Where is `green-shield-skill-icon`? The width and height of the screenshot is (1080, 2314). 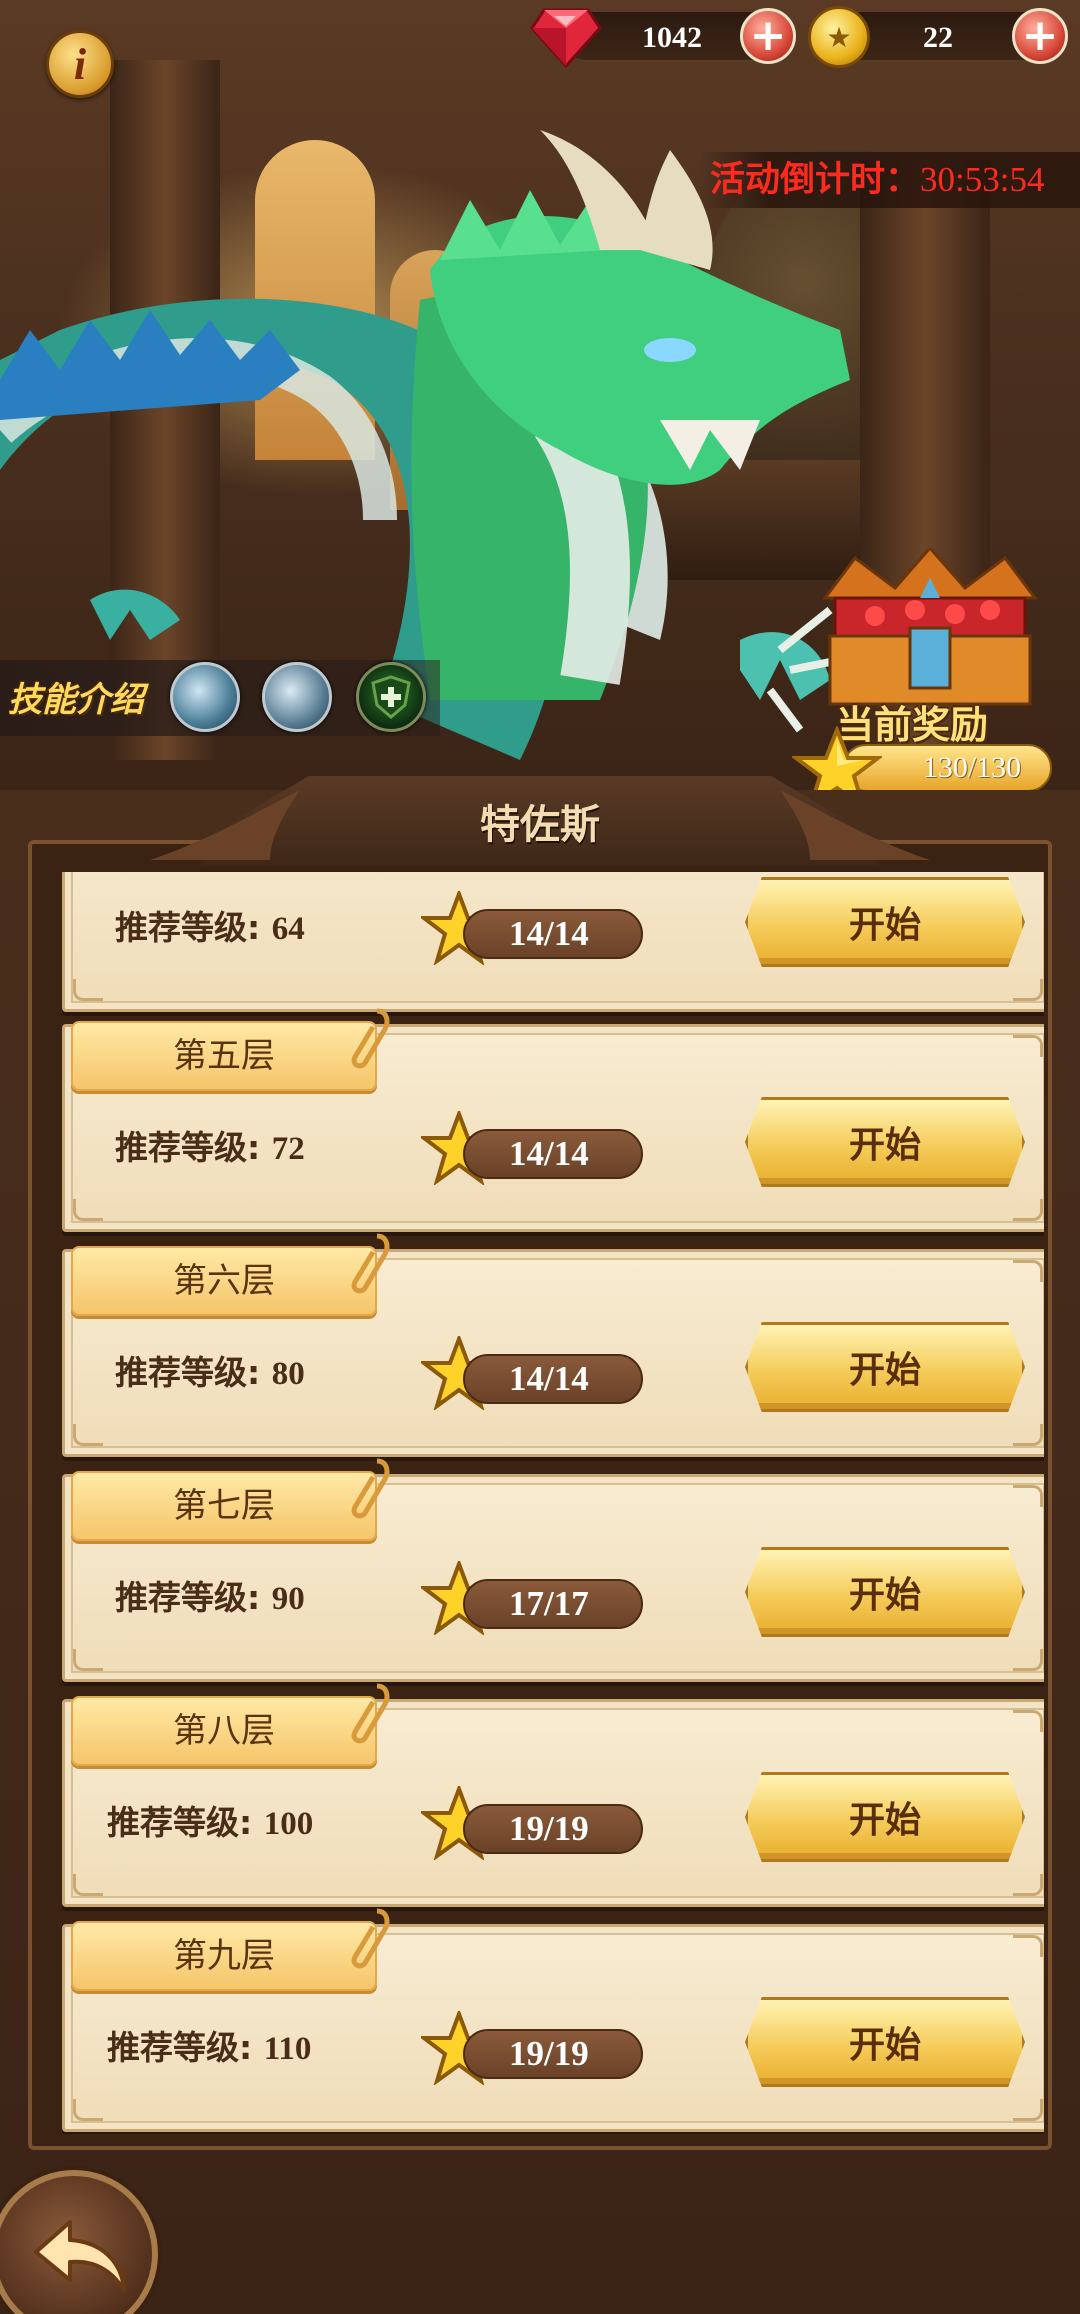
green-shield-skill-icon is located at coordinates (391, 697).